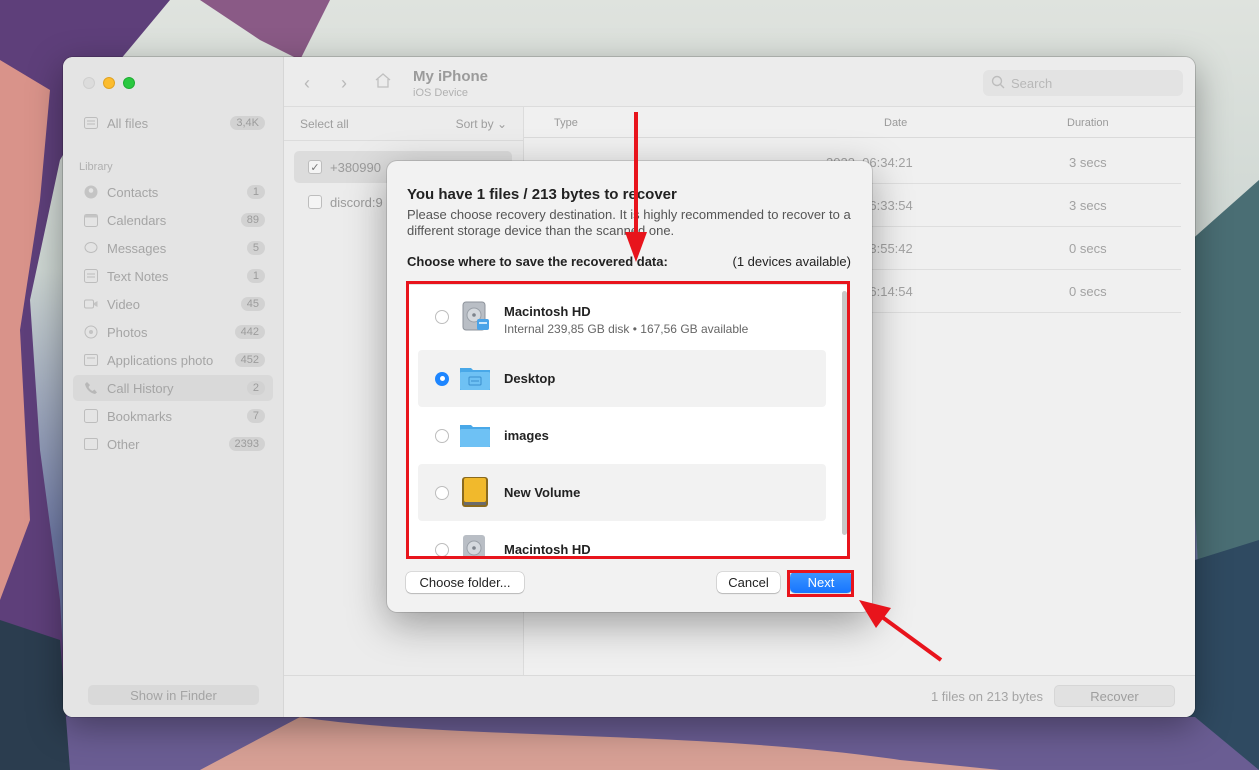  I want to click on next-button: Next, so click(821, 582).